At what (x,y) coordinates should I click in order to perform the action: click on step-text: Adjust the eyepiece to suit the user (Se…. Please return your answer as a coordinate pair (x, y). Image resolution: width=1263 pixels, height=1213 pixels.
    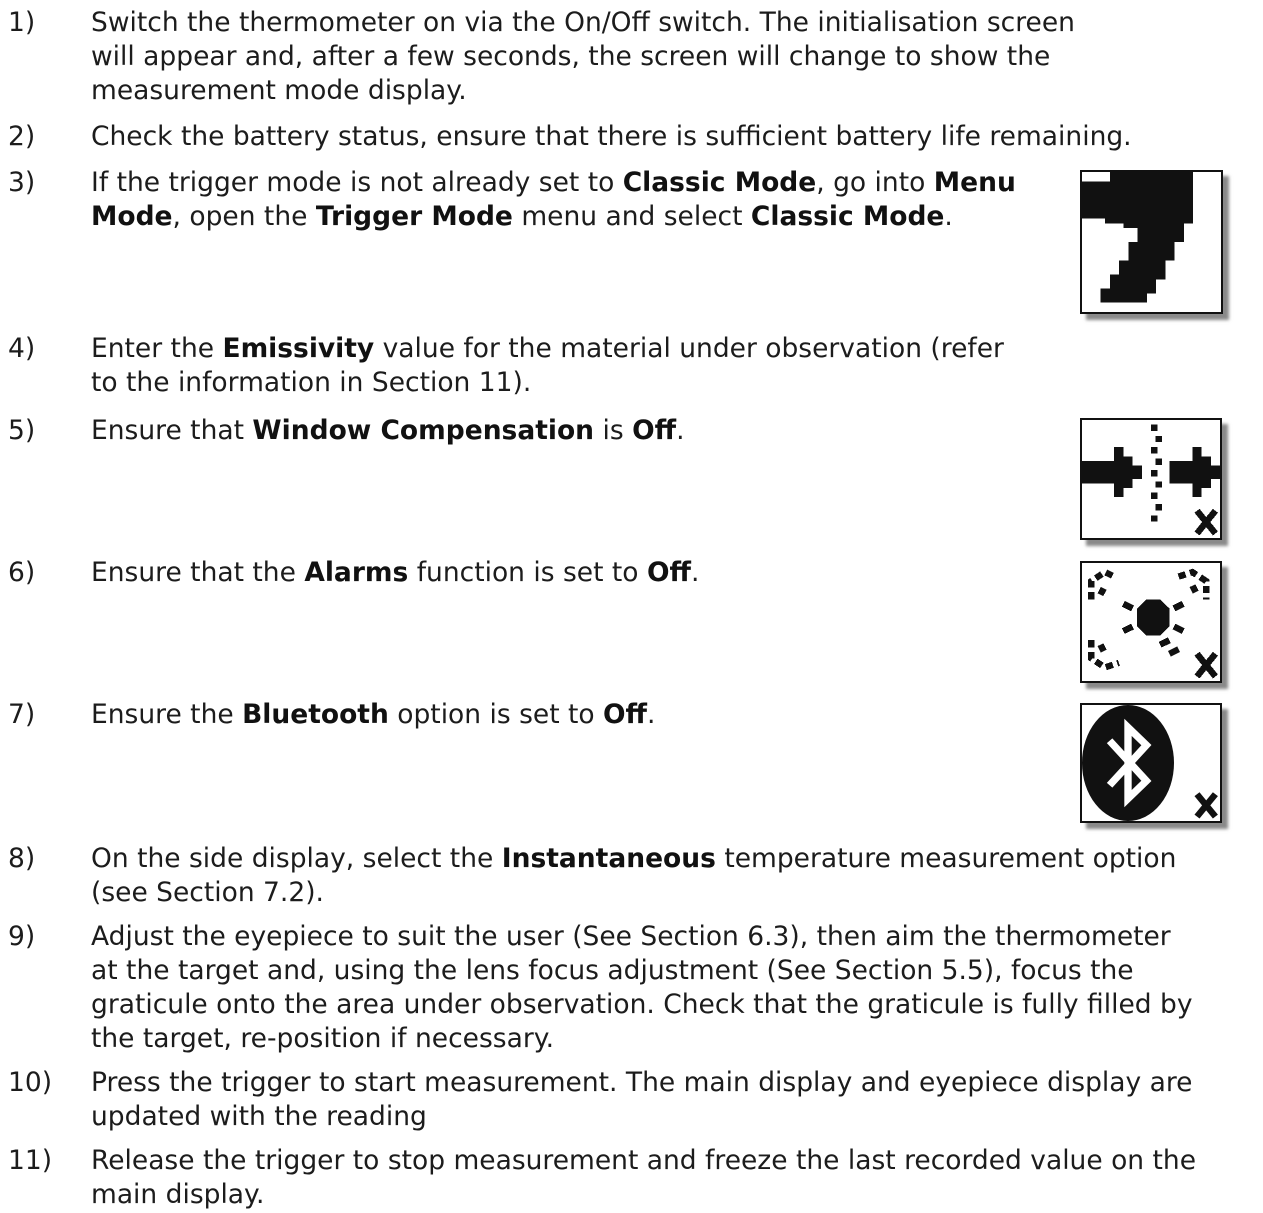
    Looking at the image, I should click on (643, 988).